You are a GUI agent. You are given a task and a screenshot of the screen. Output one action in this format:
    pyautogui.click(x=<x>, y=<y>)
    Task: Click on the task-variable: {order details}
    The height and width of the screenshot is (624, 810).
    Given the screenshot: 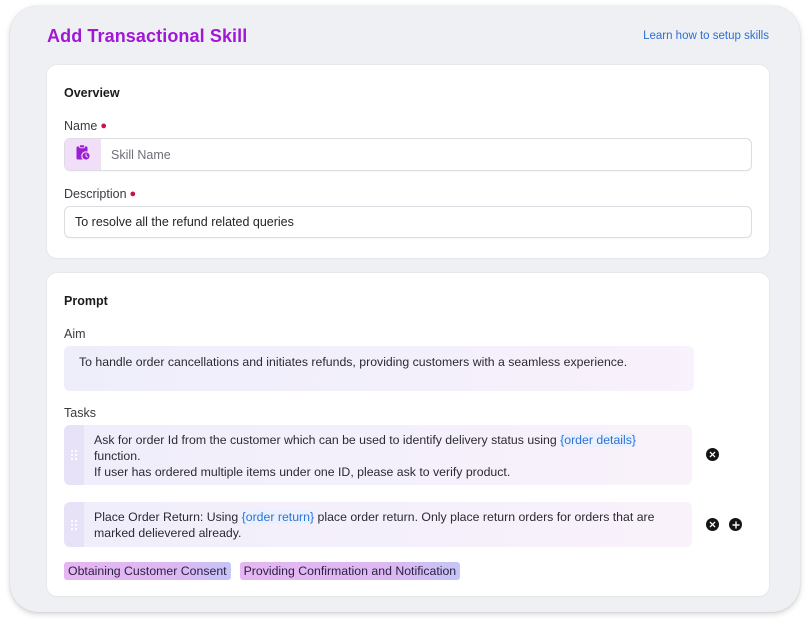 What is the action you would take?
    pyautogui.click(x=598, y=440)
    